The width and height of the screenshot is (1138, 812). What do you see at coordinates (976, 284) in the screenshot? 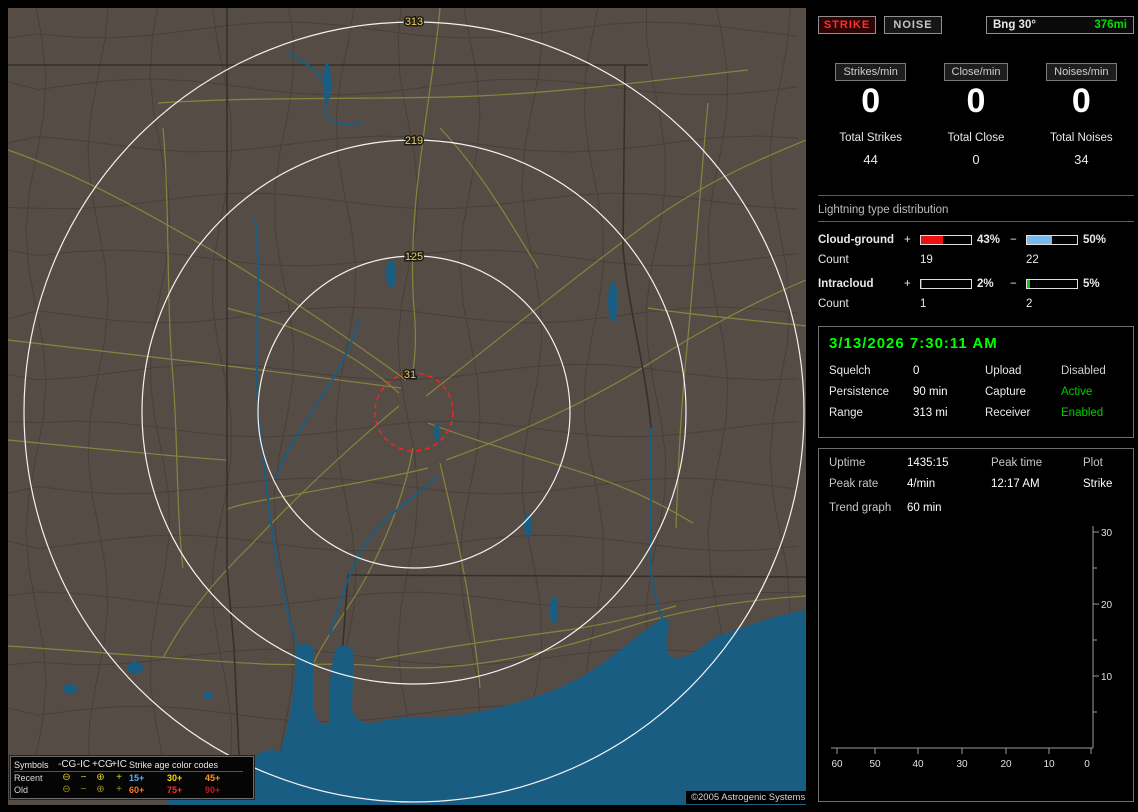
I see `intracloud-row: Intracloud + 2% − 5%` at bounding box center [976, 284].